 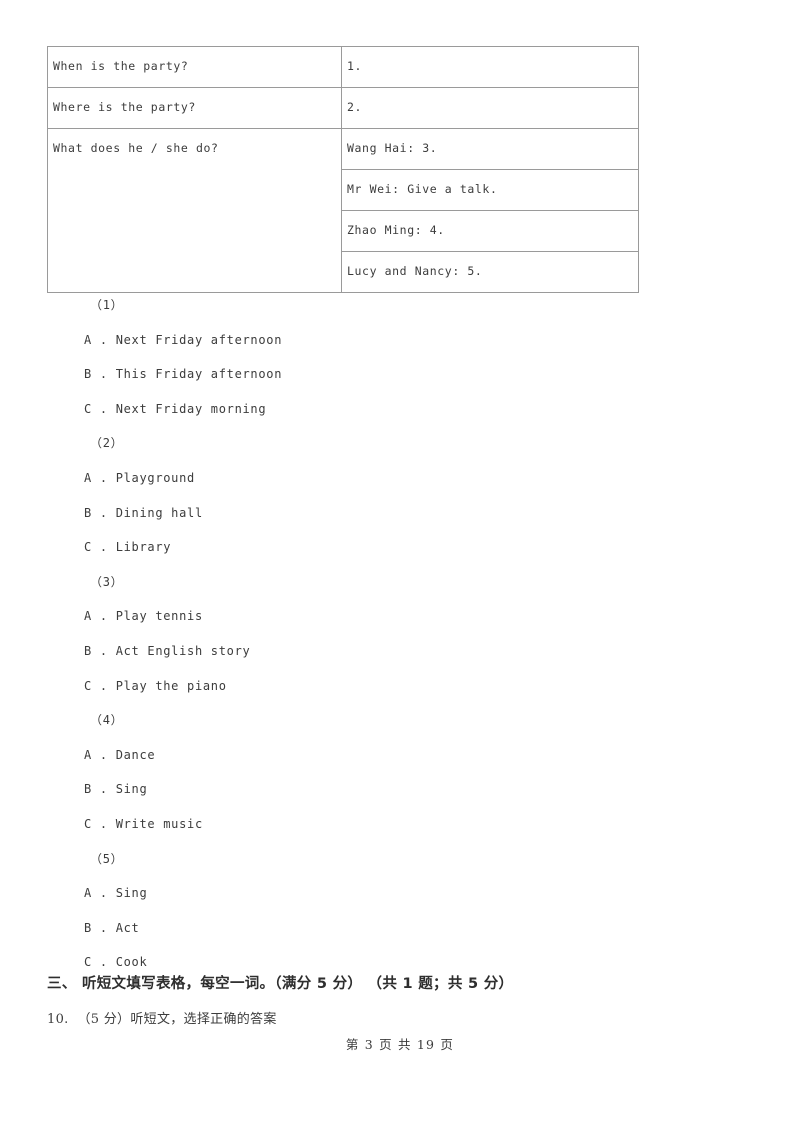 What do you see at coordinates (280, 984) in the screenshot?
I see `section-heading: 三、 听短文填写表格，每空一词。（满分 5 分） （共 1 题；共 5 分）` at bounding box center [280, 984].